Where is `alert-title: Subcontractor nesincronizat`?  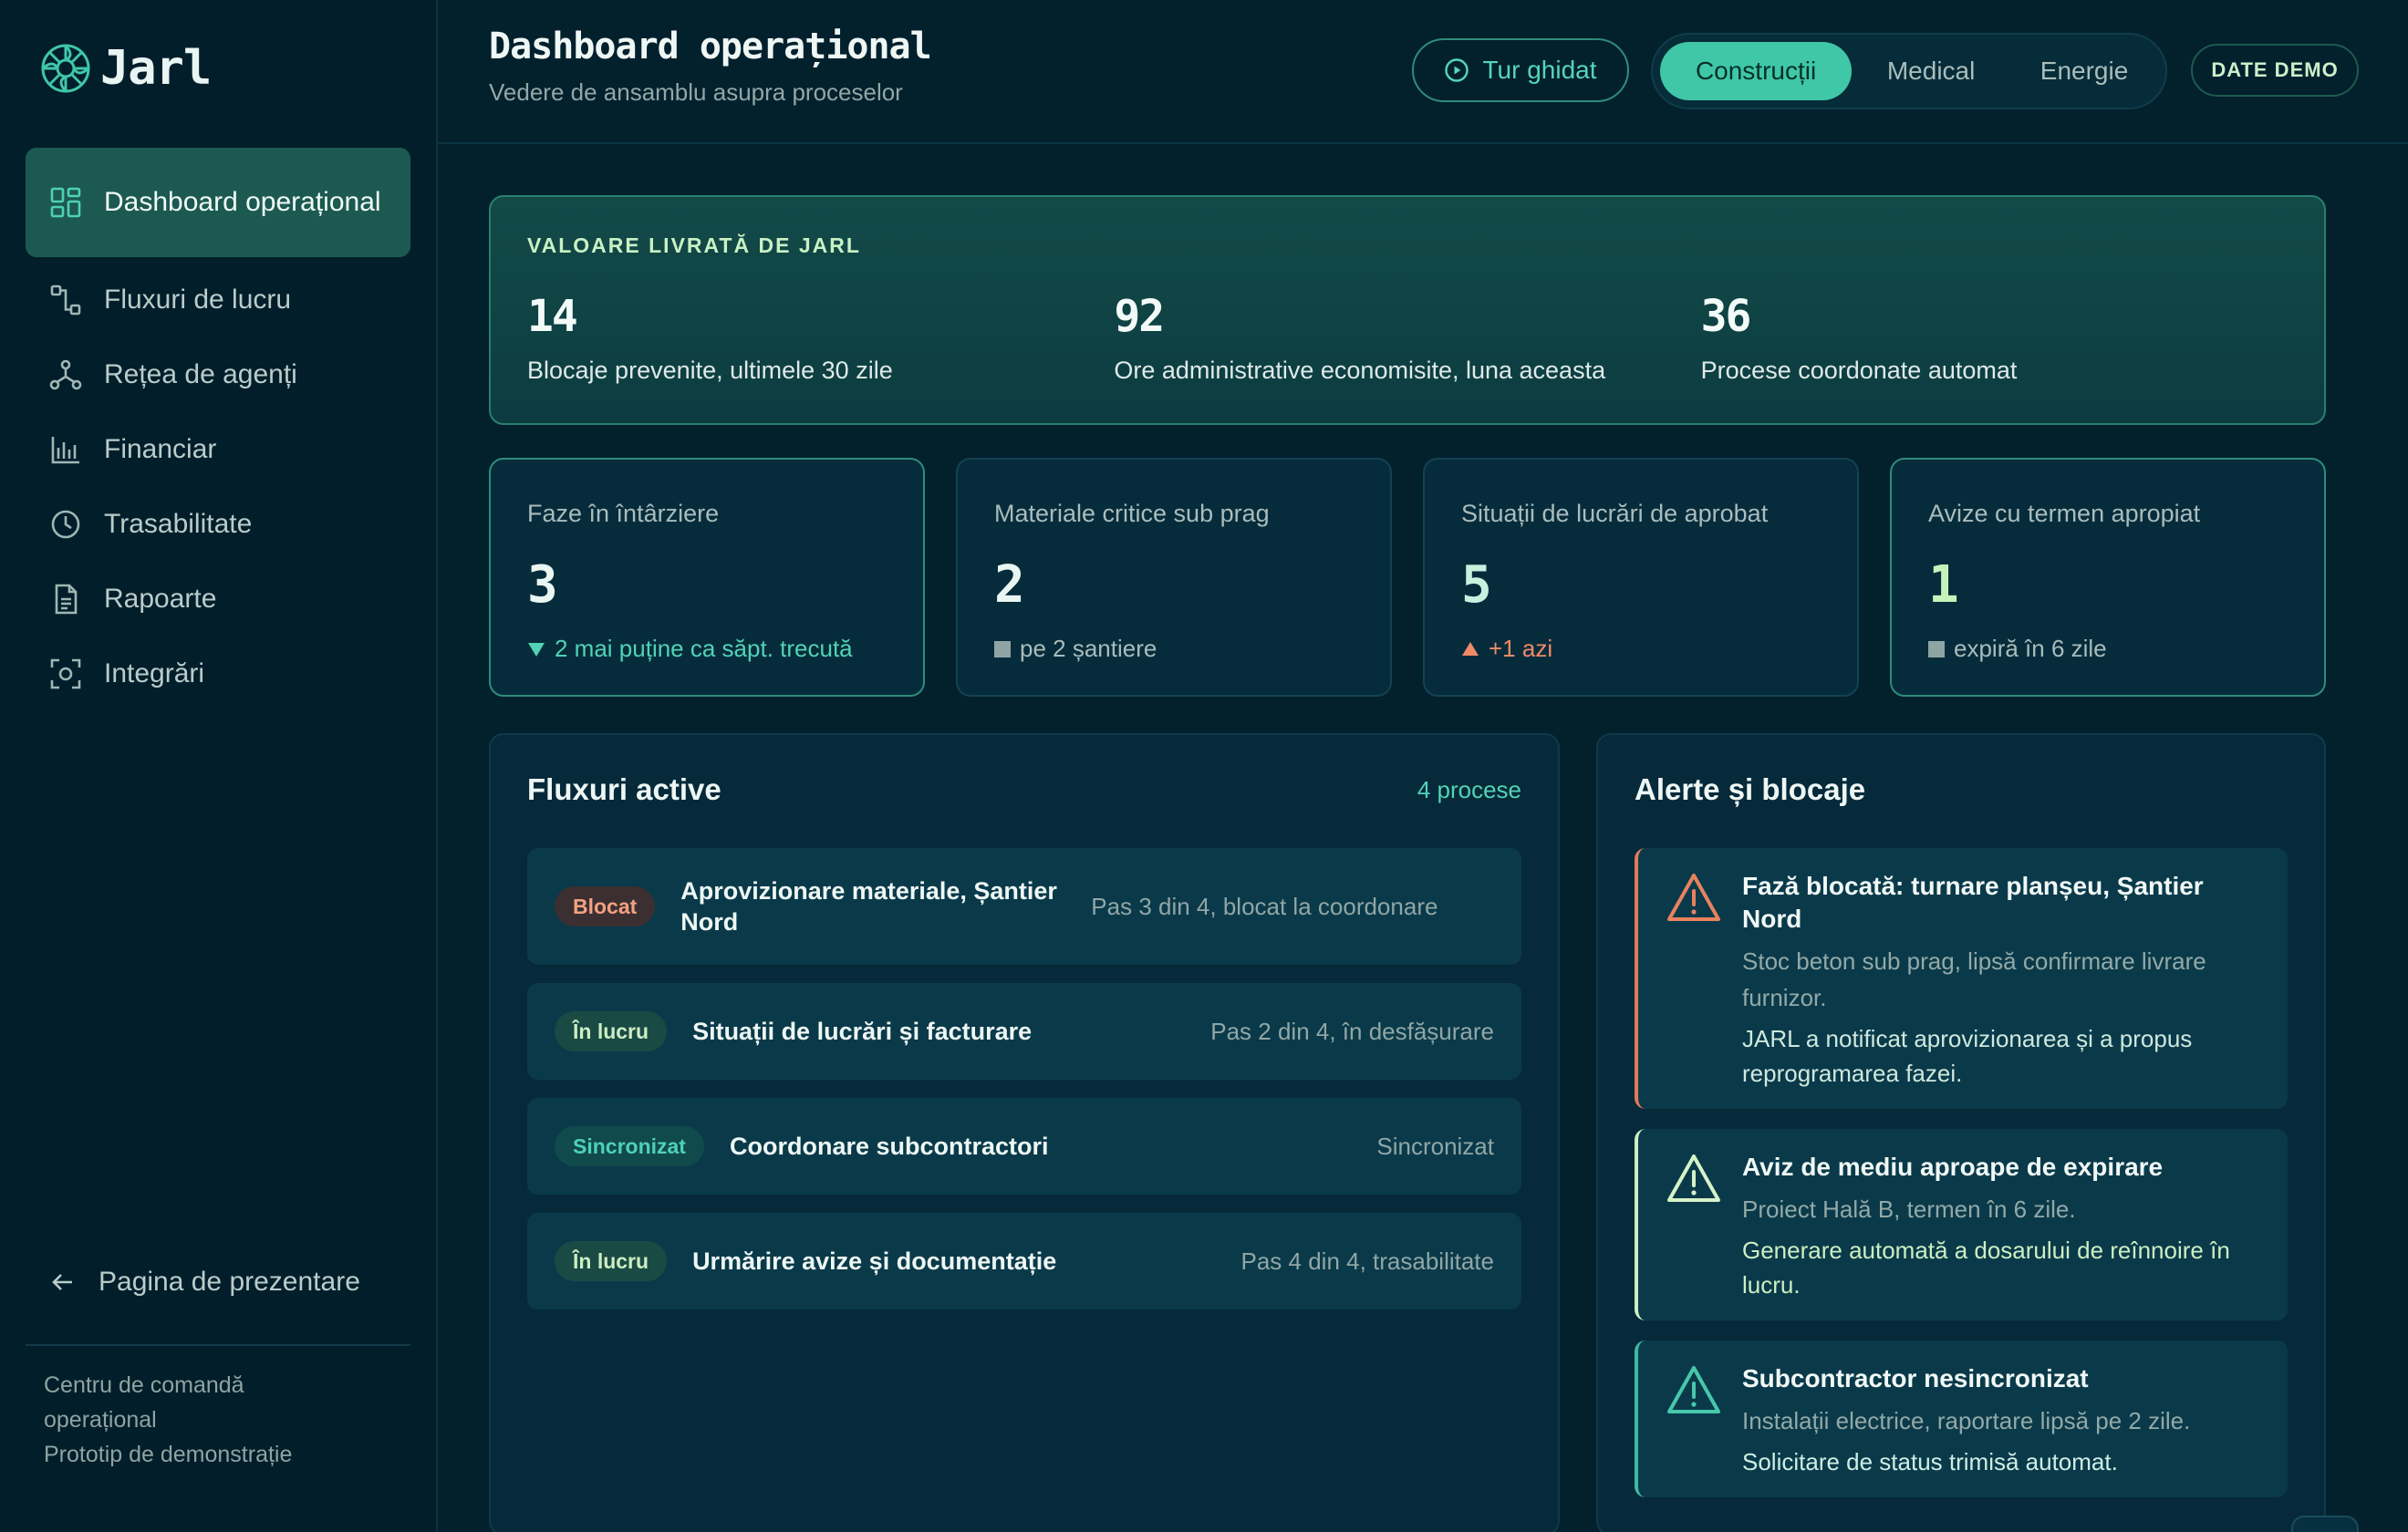 alert-title: Subcontractor nesincronizat is located at coordinates (1916, 1378).